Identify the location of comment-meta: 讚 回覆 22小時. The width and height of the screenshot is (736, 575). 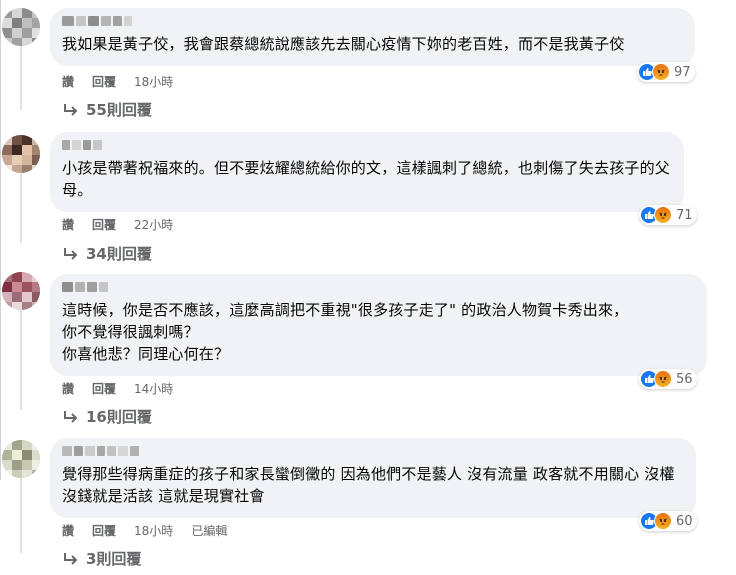
(126, 224).